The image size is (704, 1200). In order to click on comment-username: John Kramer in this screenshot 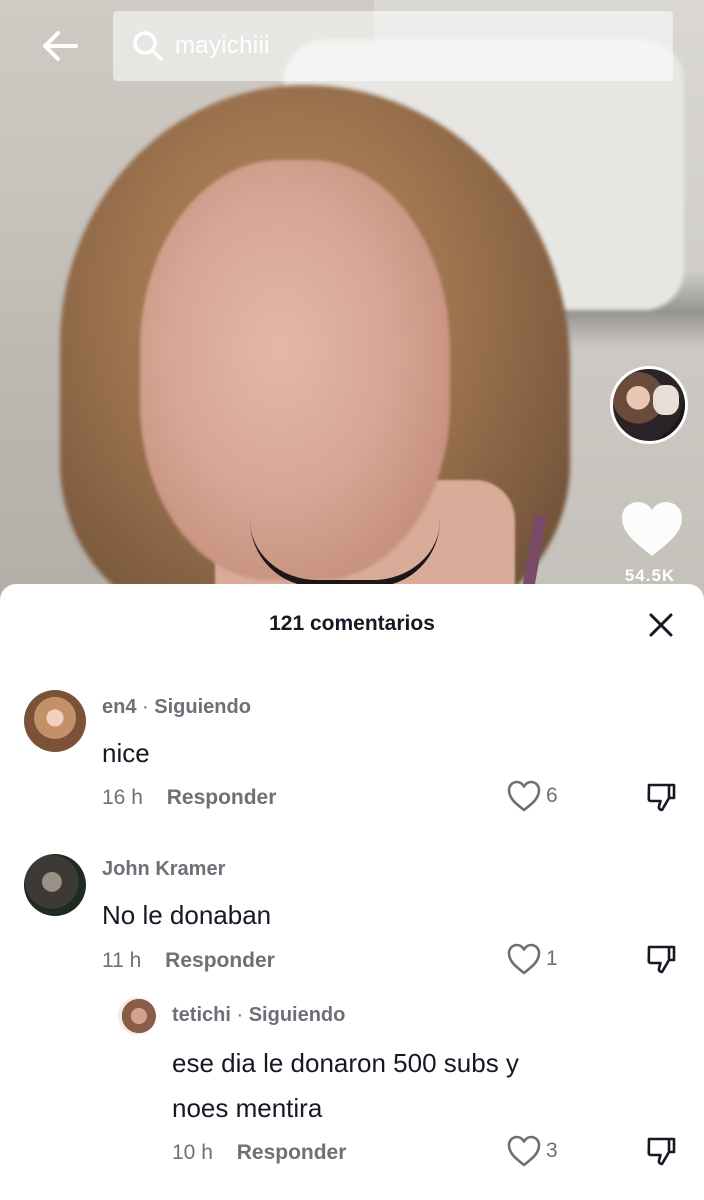, I will do `click(163, 869)`.